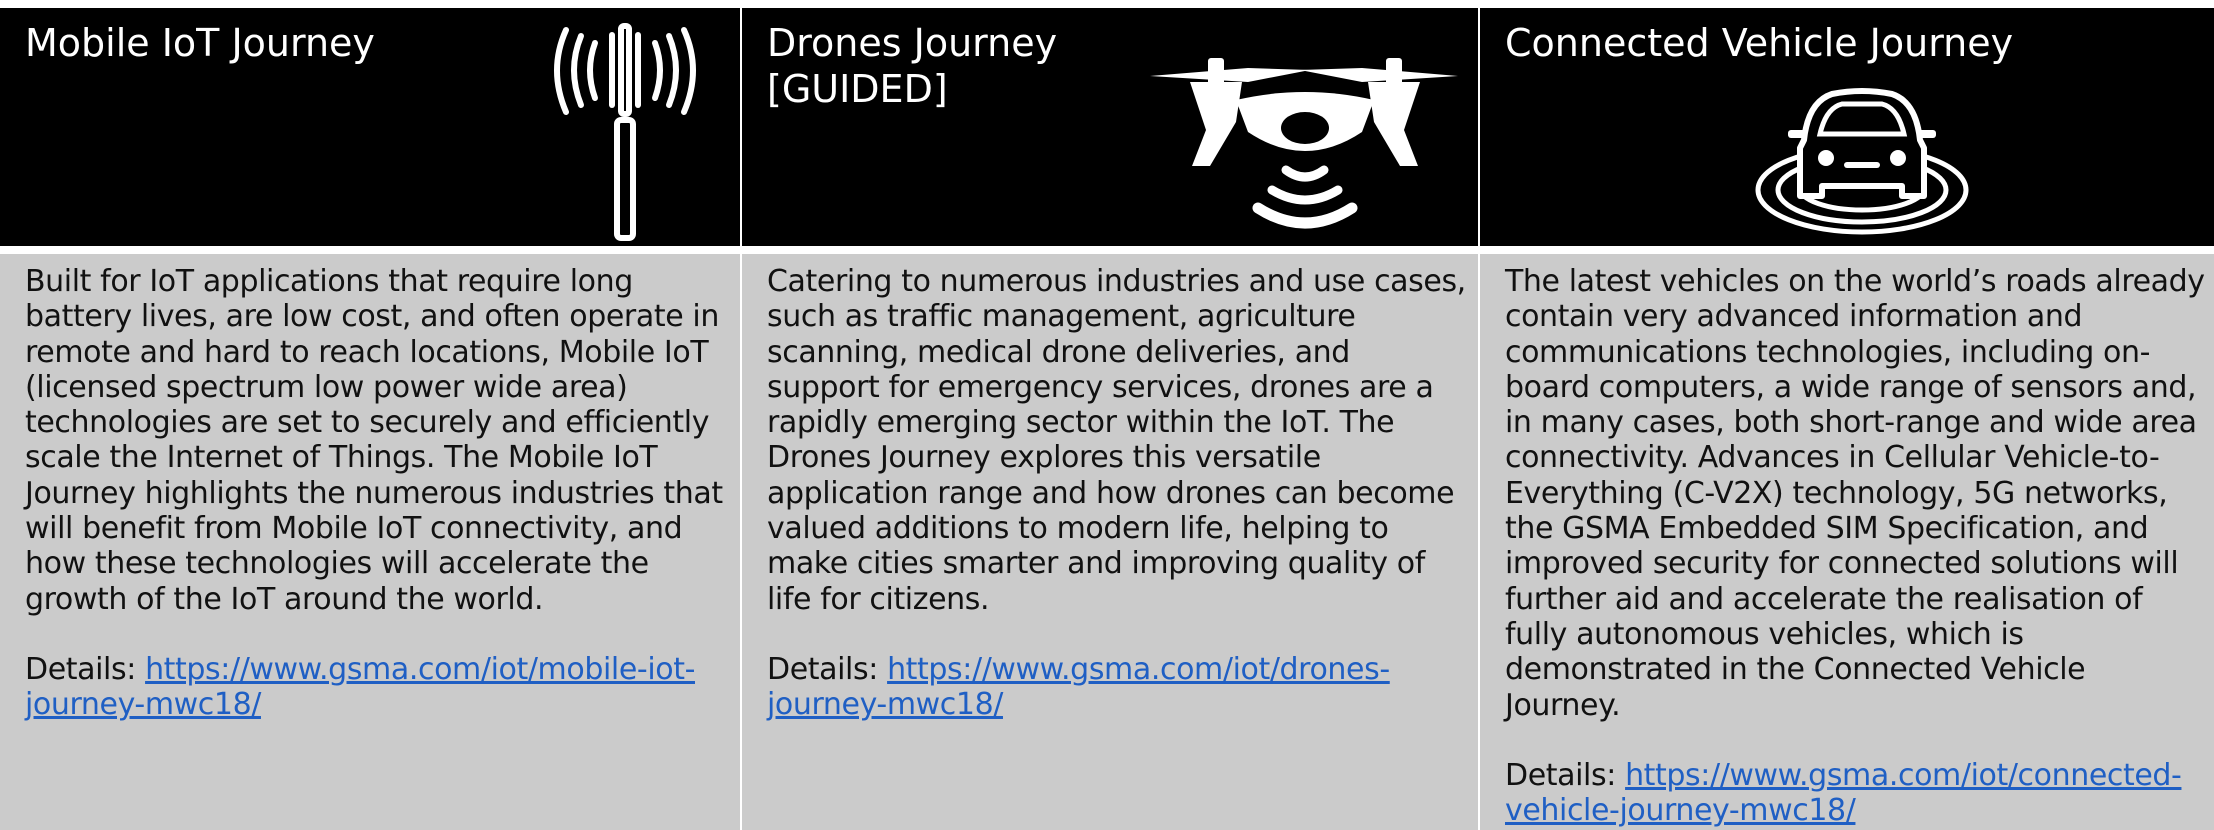 The width and height of the screenshot is (2214, 830). What do you see at coordinates (370, 123) in the screenshot?
I see `card-header-mobile-iot: Mobile IoT Journey` at bounding box center [370, 123].